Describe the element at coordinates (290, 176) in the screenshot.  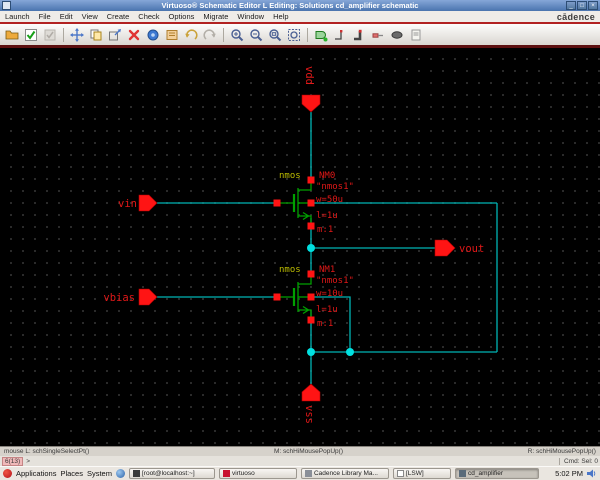
I see `nm0-lib-label: nmos` at that location.